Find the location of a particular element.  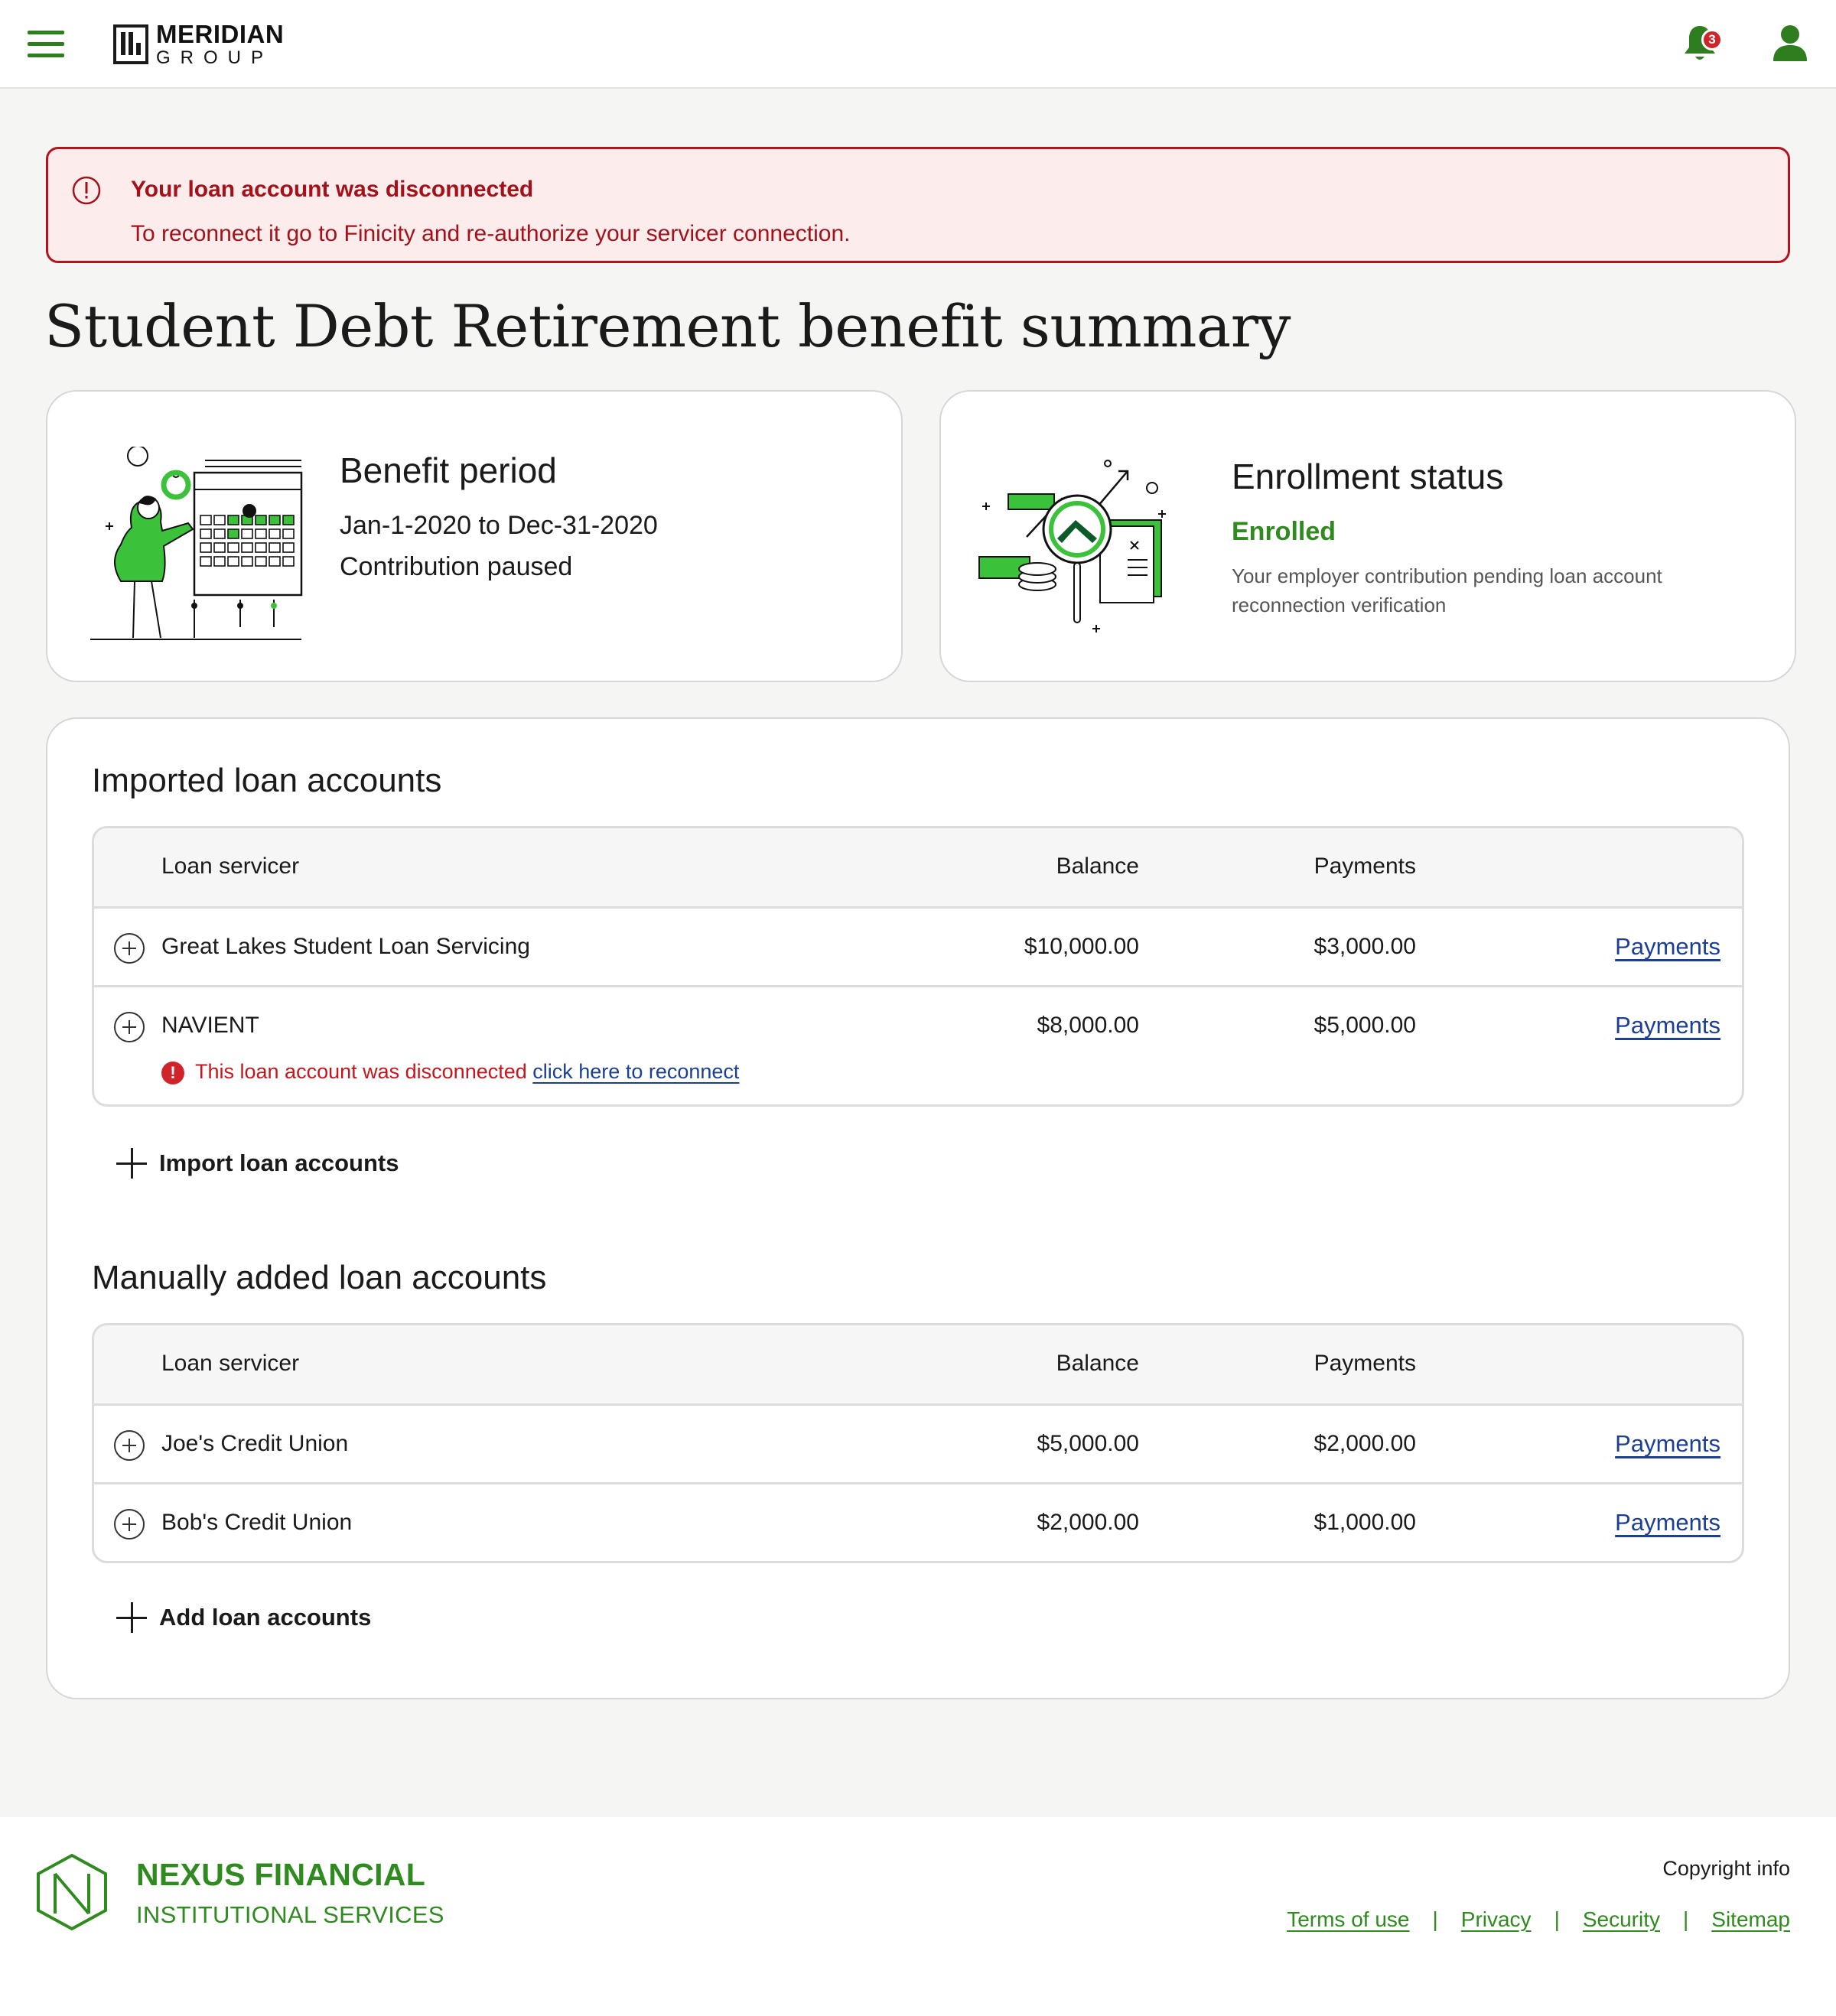

page-title: Student Debt Retirement benefit summary is located at coordinates (668, 326).